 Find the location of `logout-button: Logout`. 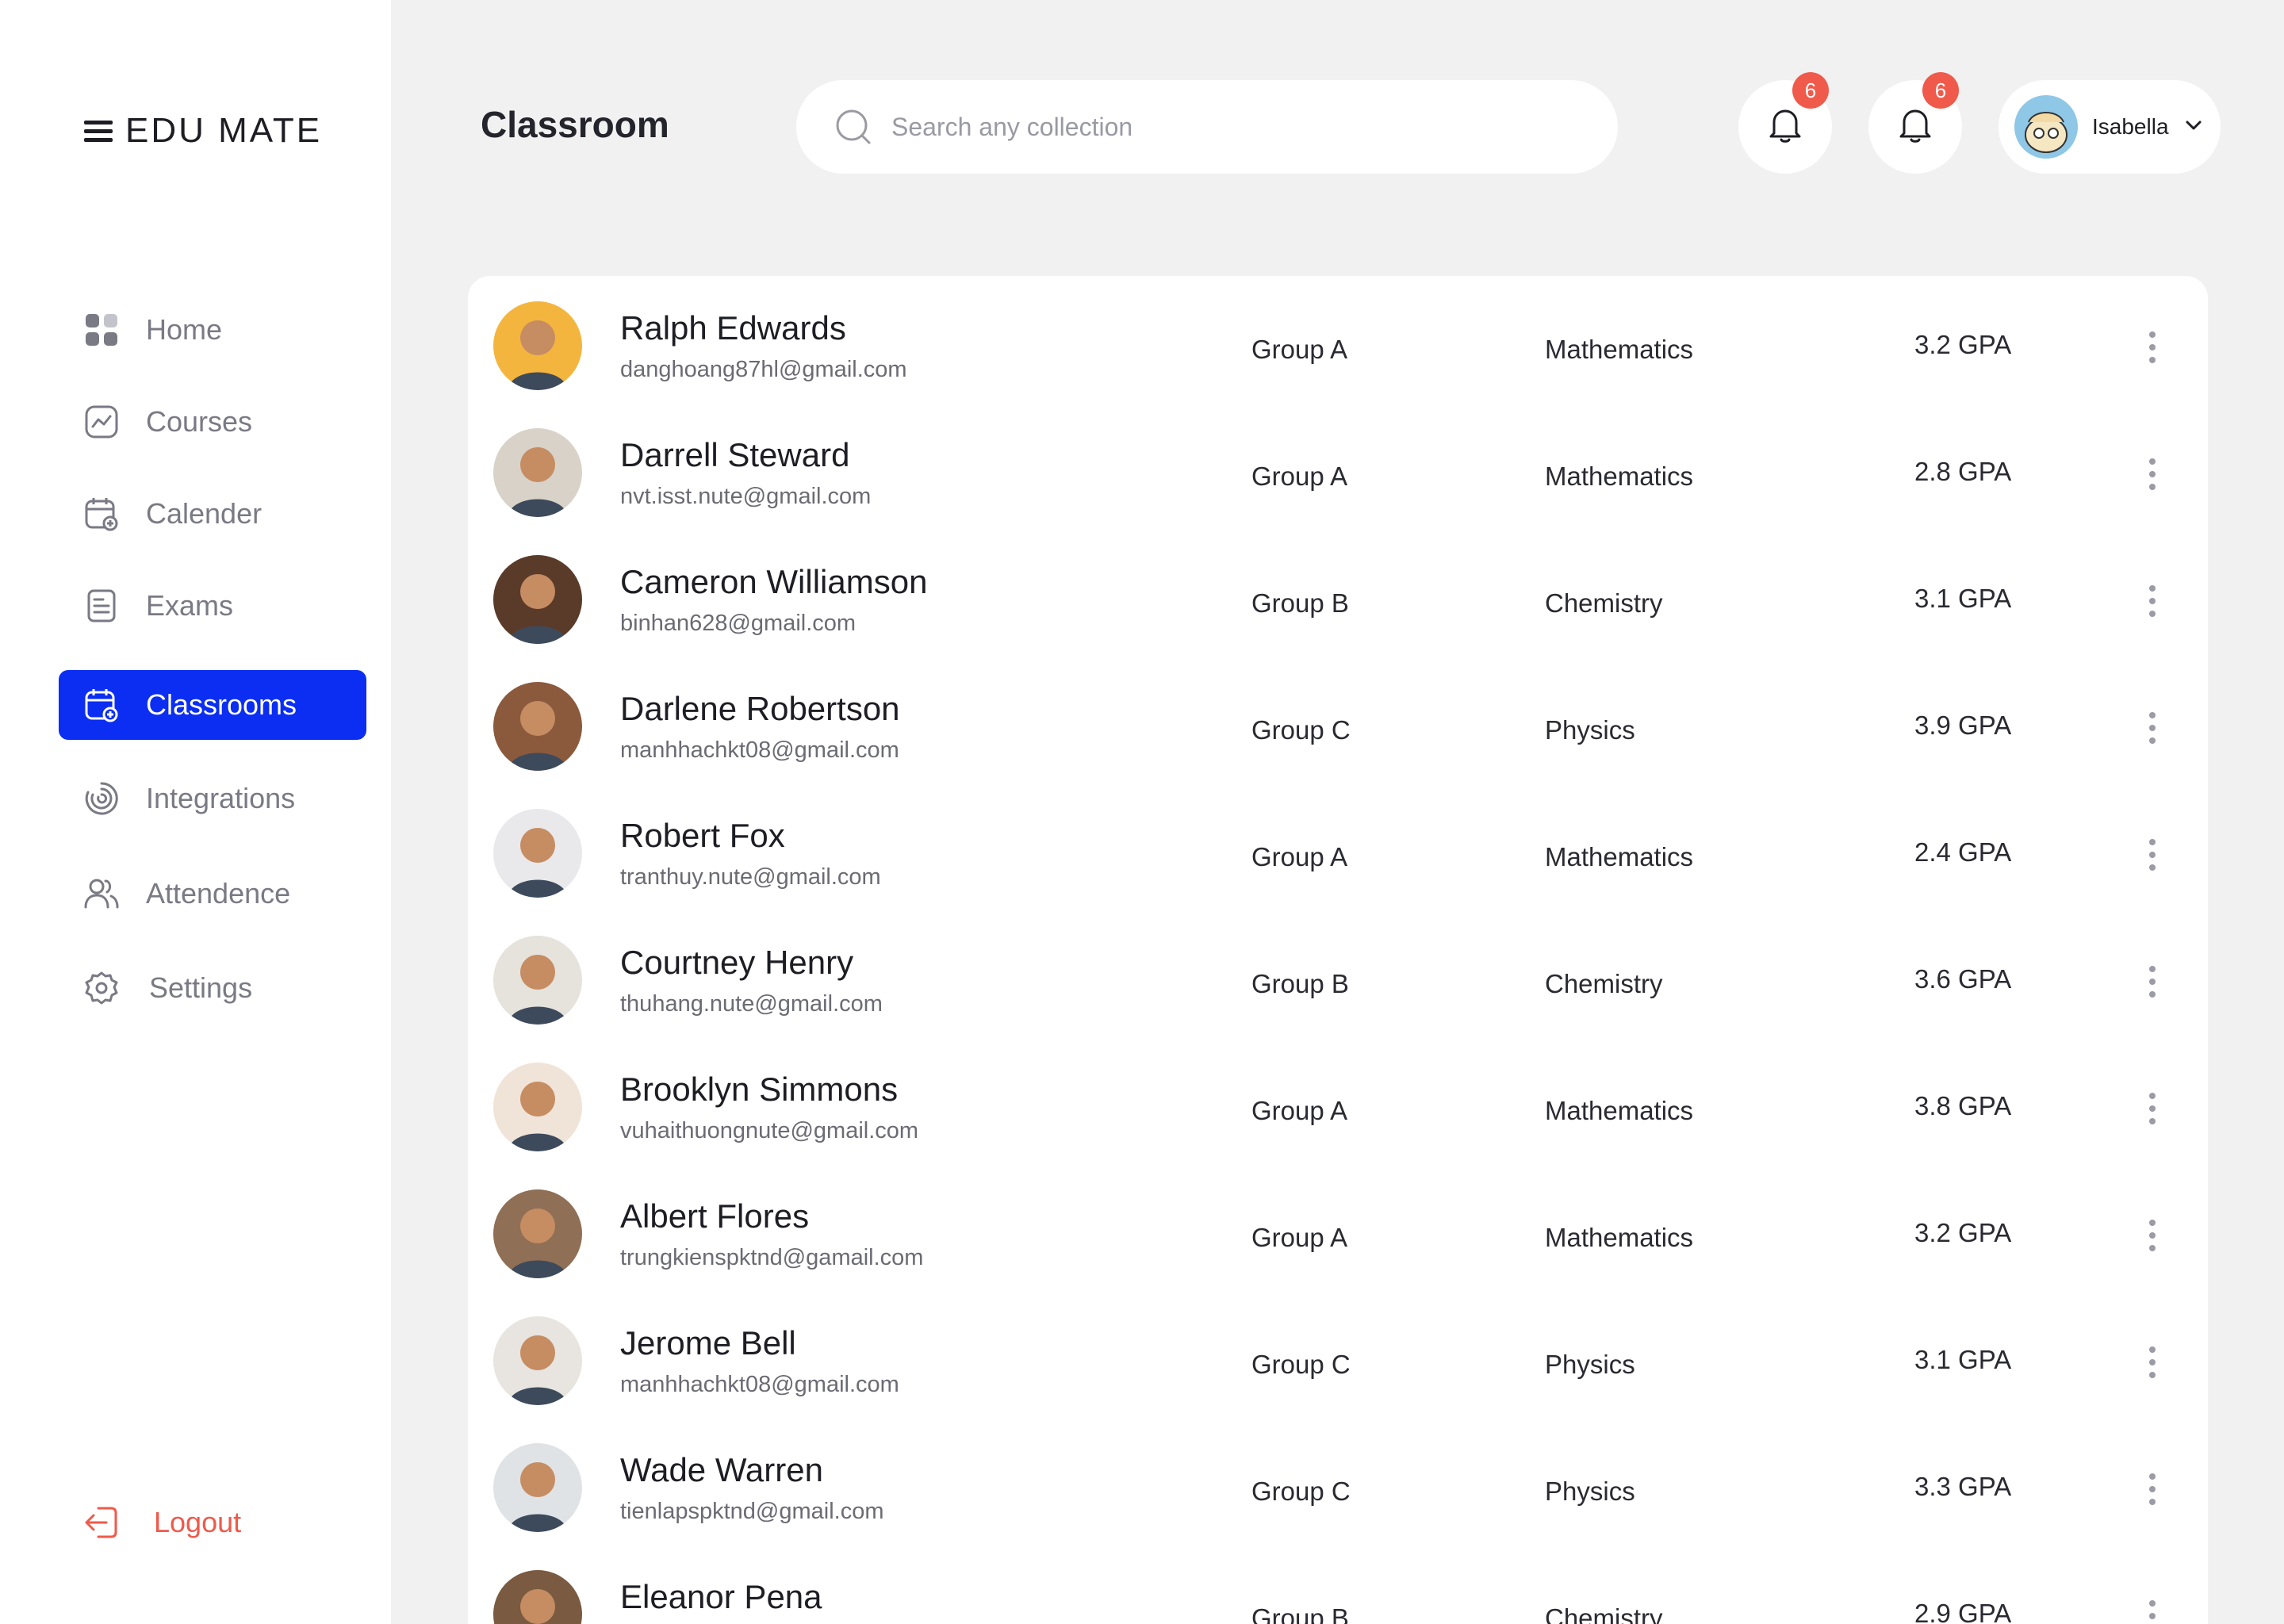

logout-button: Logout is located at coordinates (212, 1522).